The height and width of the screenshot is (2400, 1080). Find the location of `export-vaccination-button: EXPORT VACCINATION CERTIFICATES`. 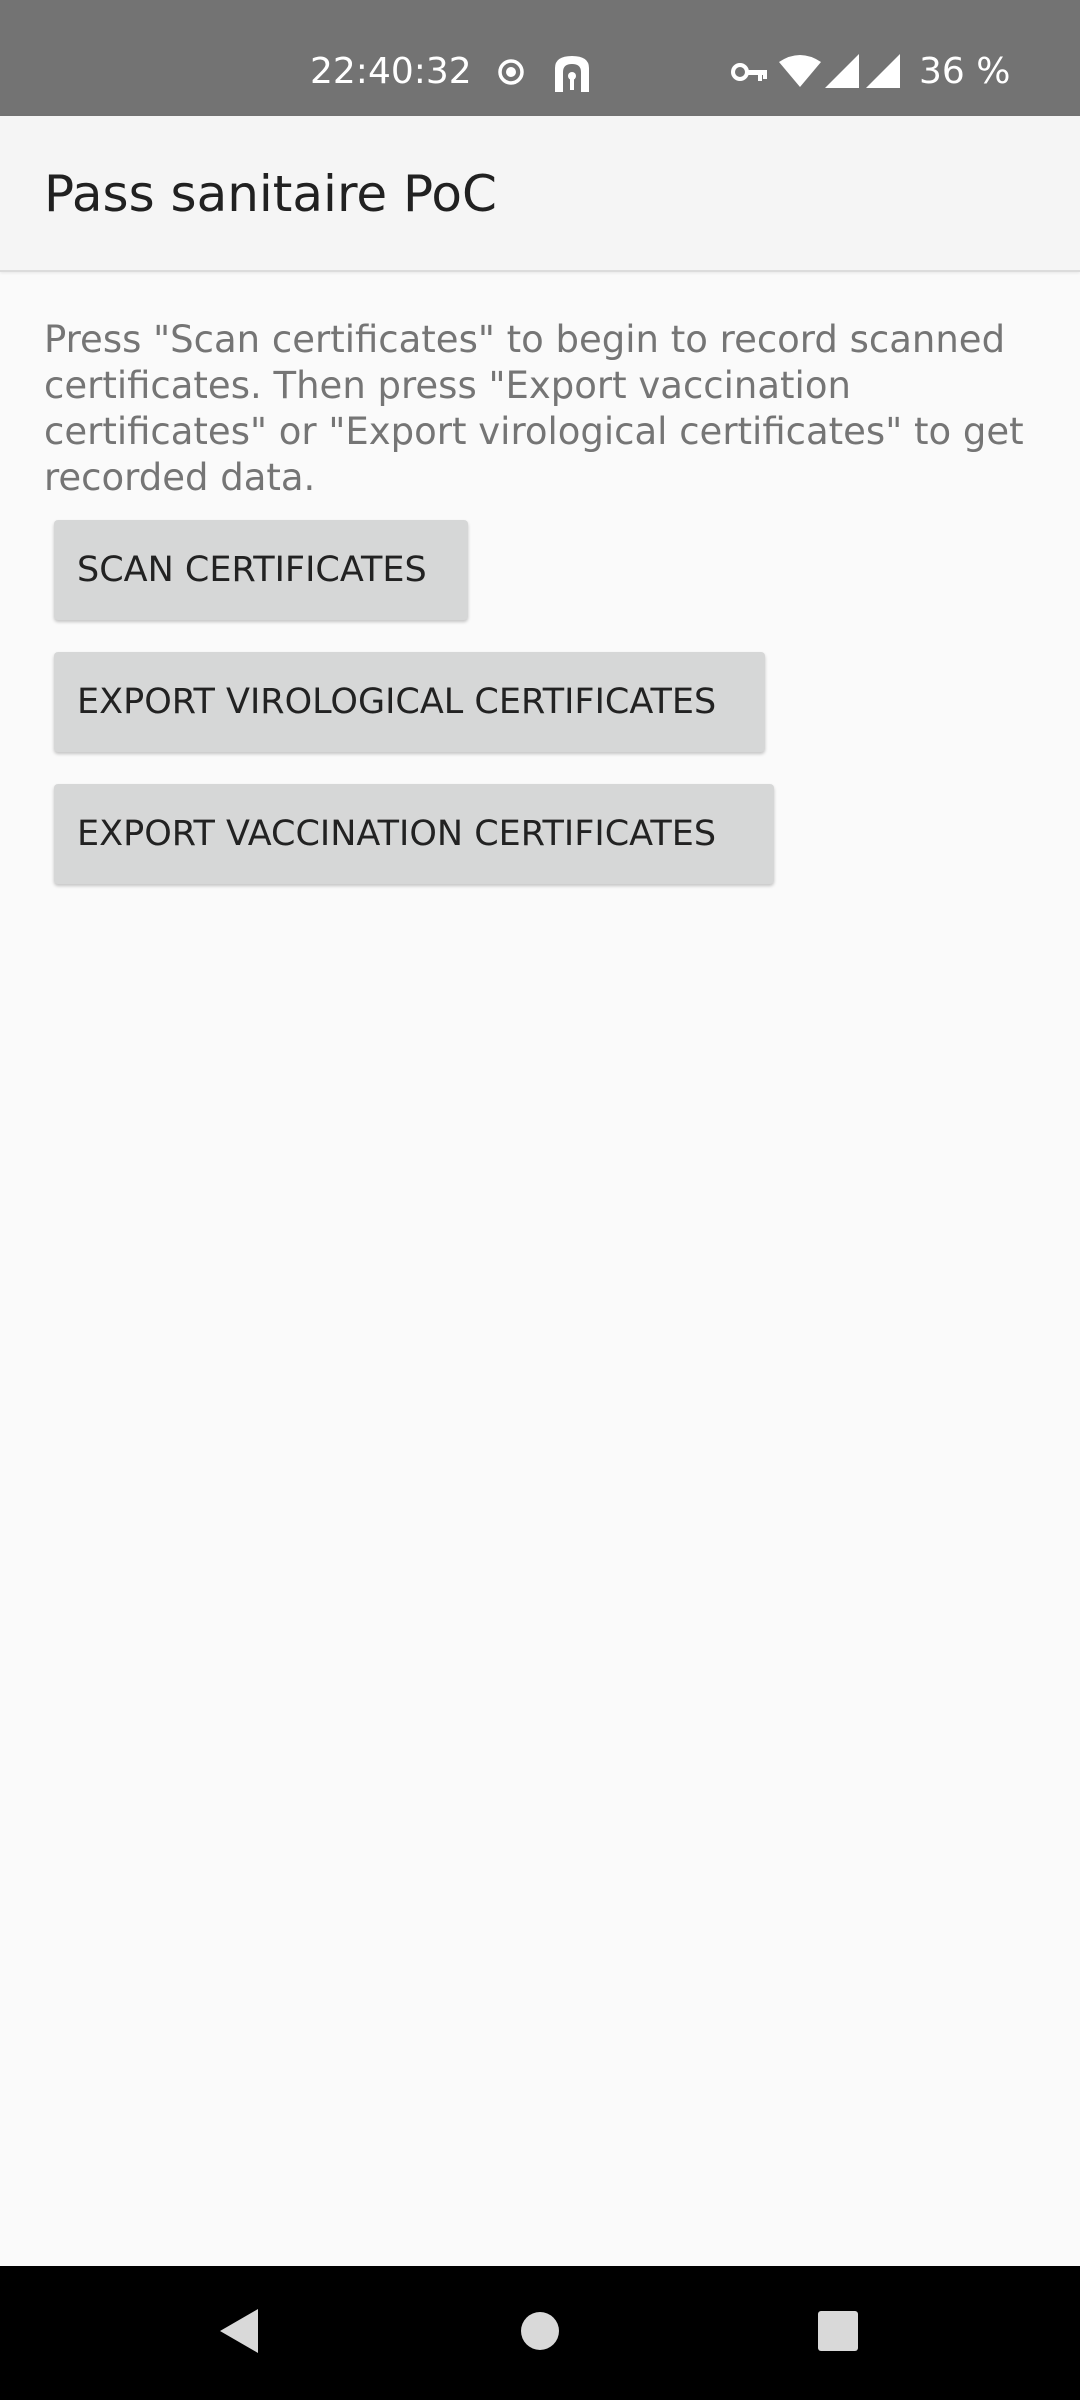

export-vaccination-button: EXPORT VACCINATION CERTIFICATES is located at coordinates (414, 834).